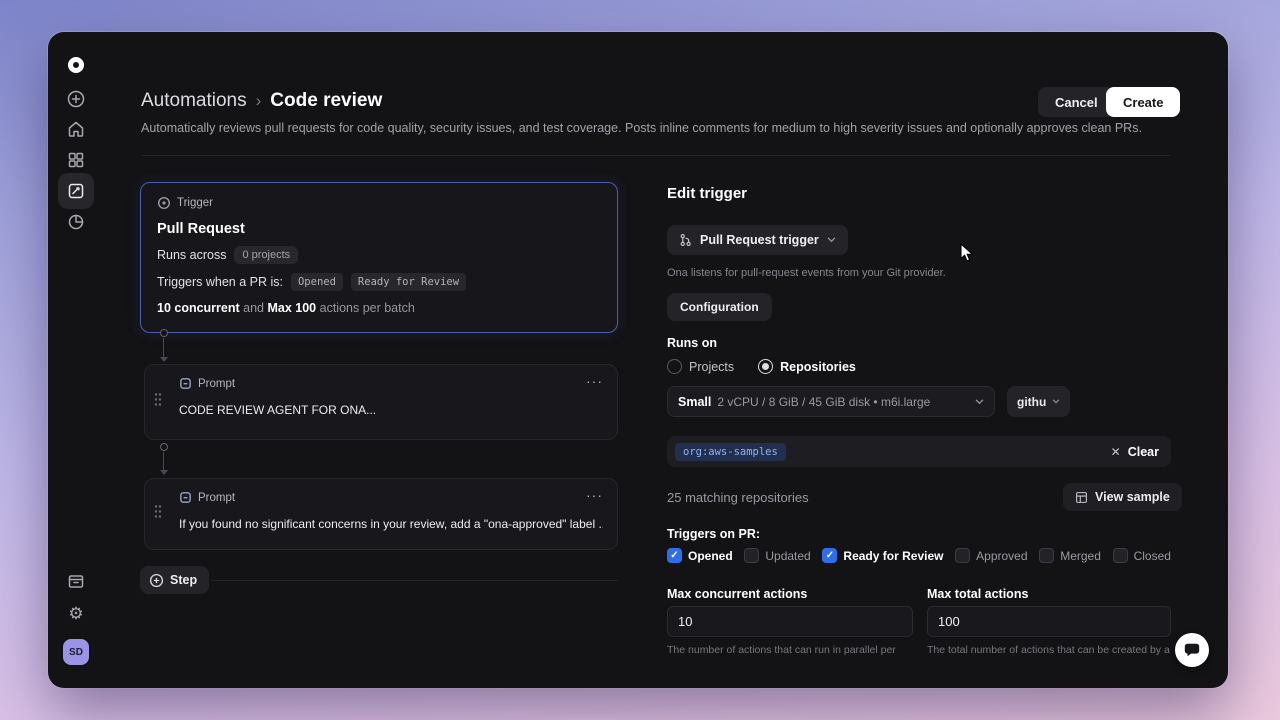  I want to click on repo-filter-chip: org:aws-samples, so click(730, 451).